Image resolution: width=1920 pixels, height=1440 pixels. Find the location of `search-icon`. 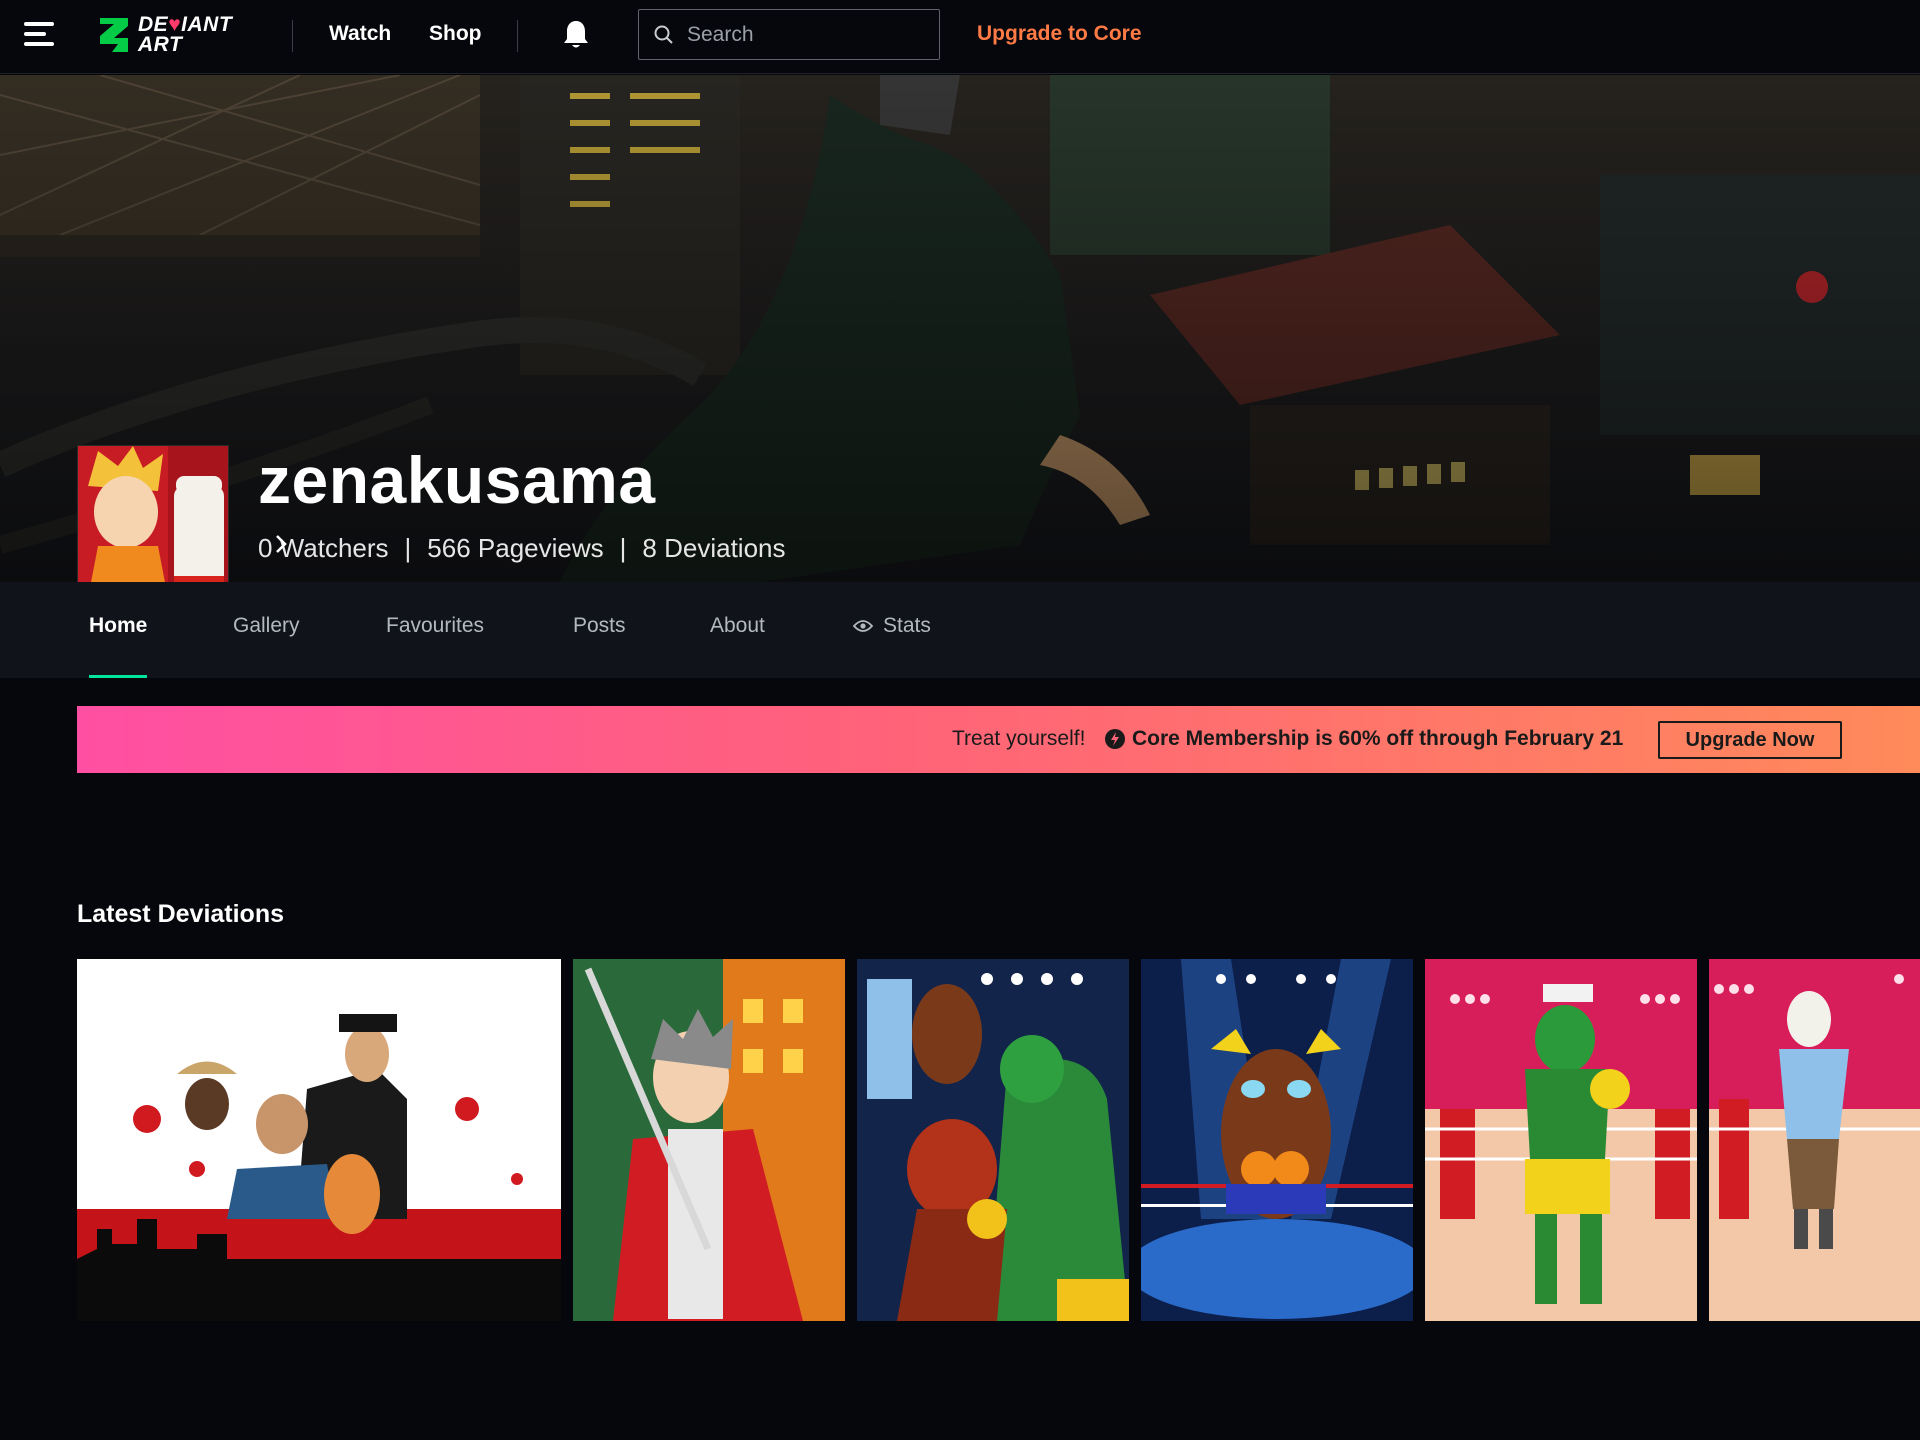

search-icon is located at coordinates (663, 34).